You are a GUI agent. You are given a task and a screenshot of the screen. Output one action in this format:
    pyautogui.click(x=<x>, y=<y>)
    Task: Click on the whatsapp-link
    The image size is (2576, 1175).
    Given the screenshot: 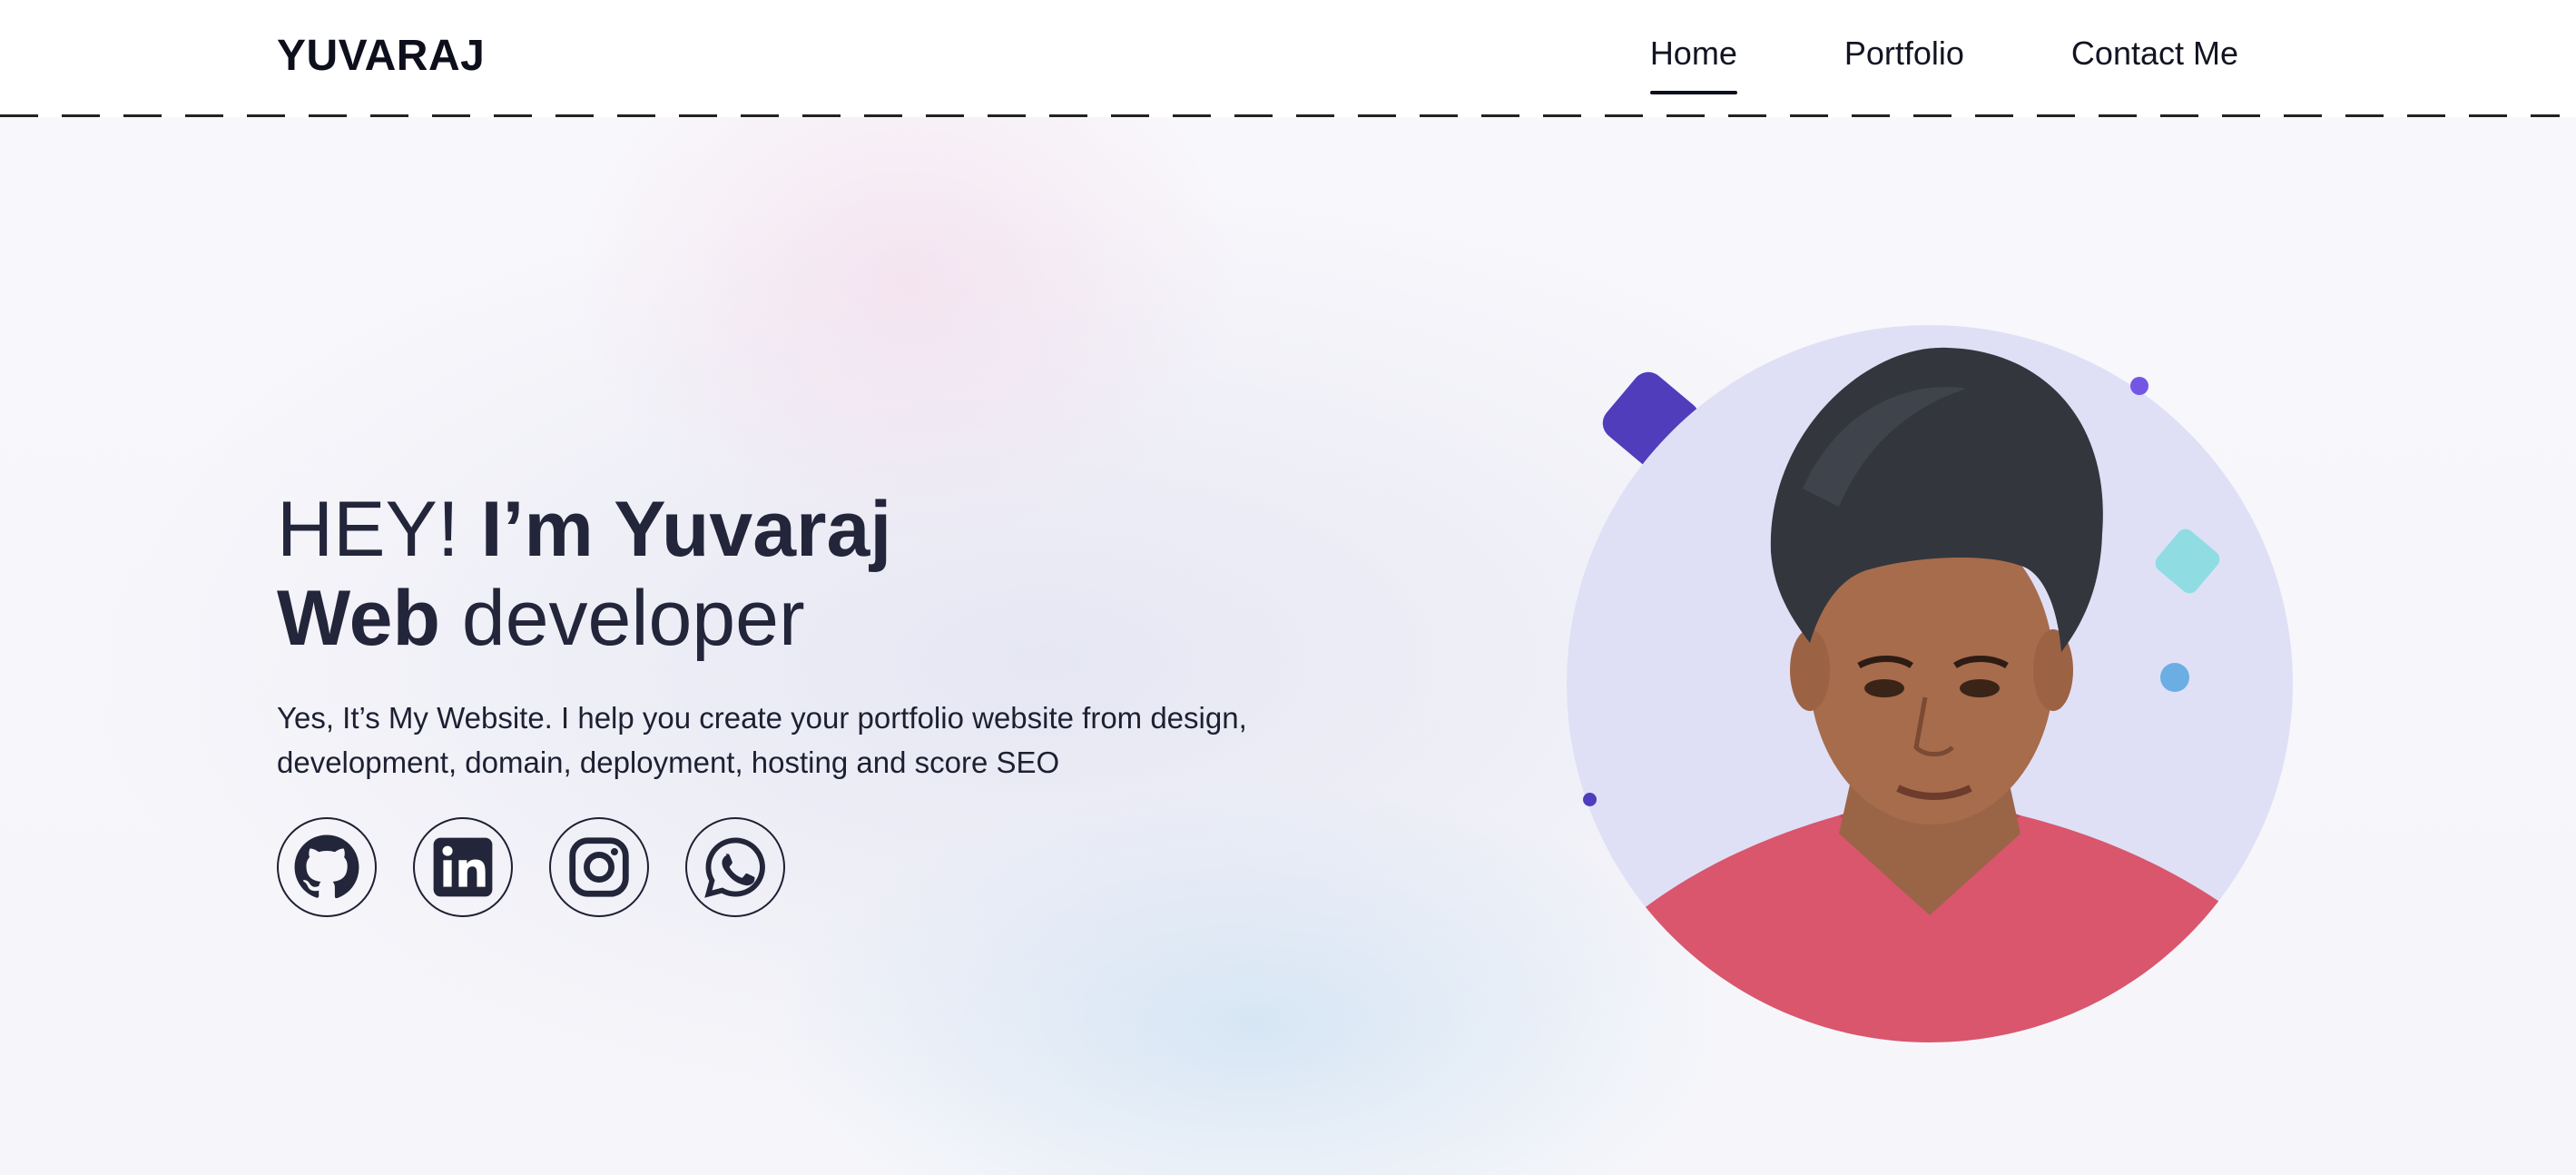 What is the action you would take?
    pyautogui.click(x=735, y=867)
    